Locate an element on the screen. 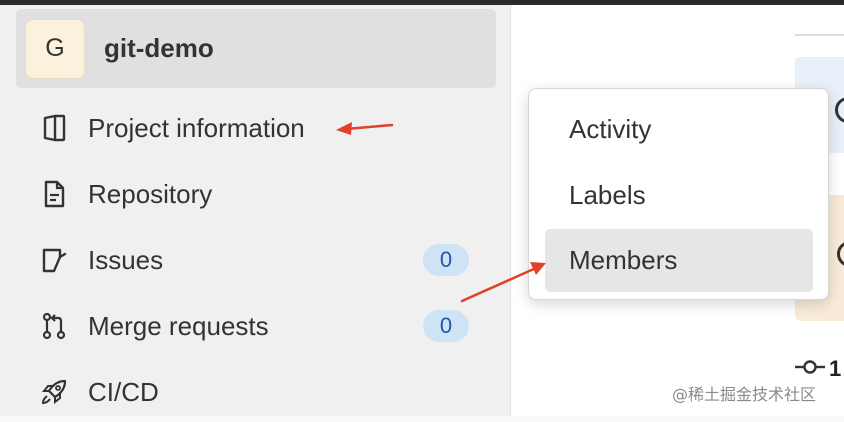  merge-request-icon is located at coordinates (54, 326).